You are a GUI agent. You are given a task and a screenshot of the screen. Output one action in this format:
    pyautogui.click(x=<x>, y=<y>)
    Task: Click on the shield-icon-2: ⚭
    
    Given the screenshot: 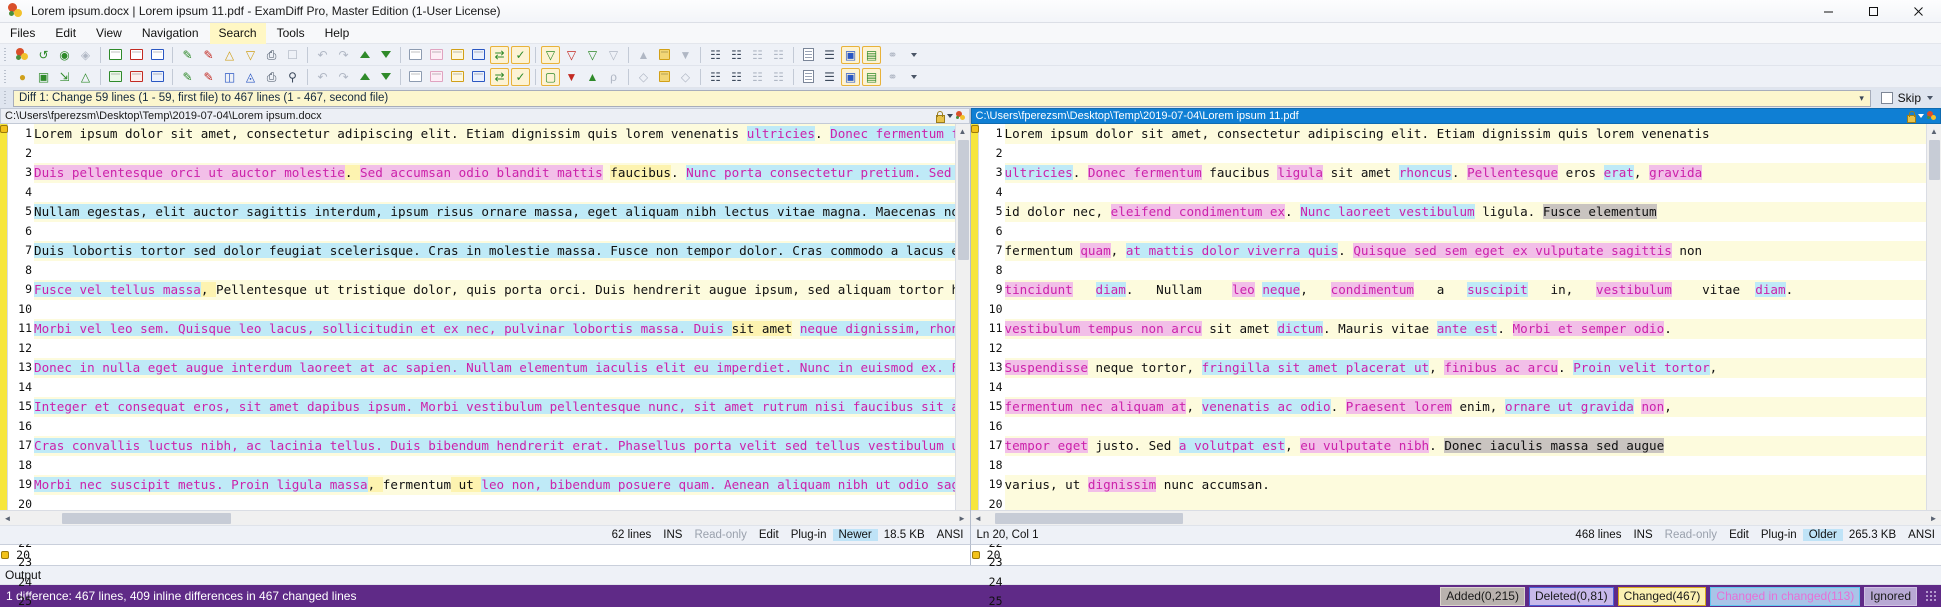 What is the action you would take?
    pyautogui.click(x=892, y=77)
    